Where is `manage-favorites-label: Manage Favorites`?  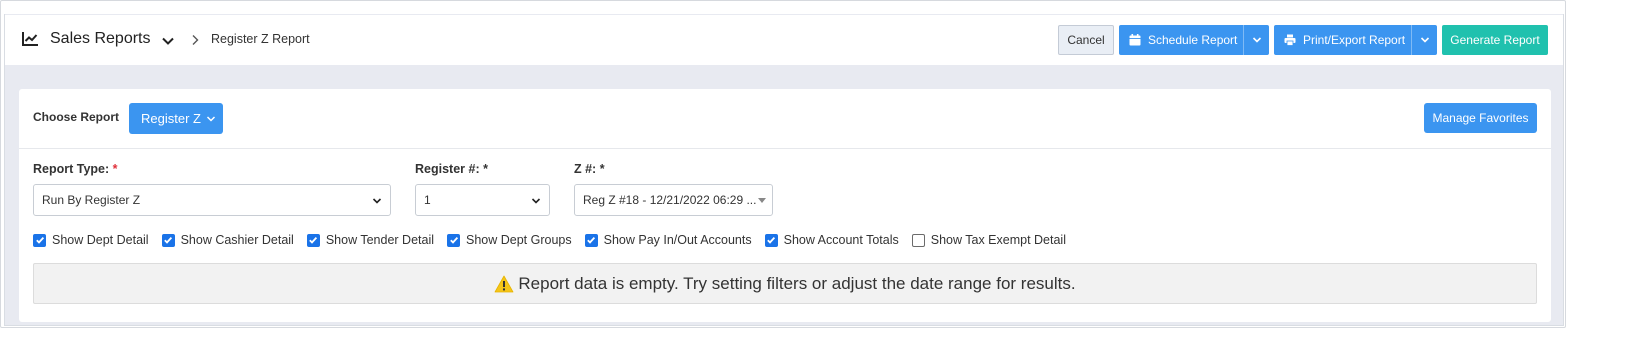
manage-favorites-label: Manage Favorites is located at coordinates (1480, 118).